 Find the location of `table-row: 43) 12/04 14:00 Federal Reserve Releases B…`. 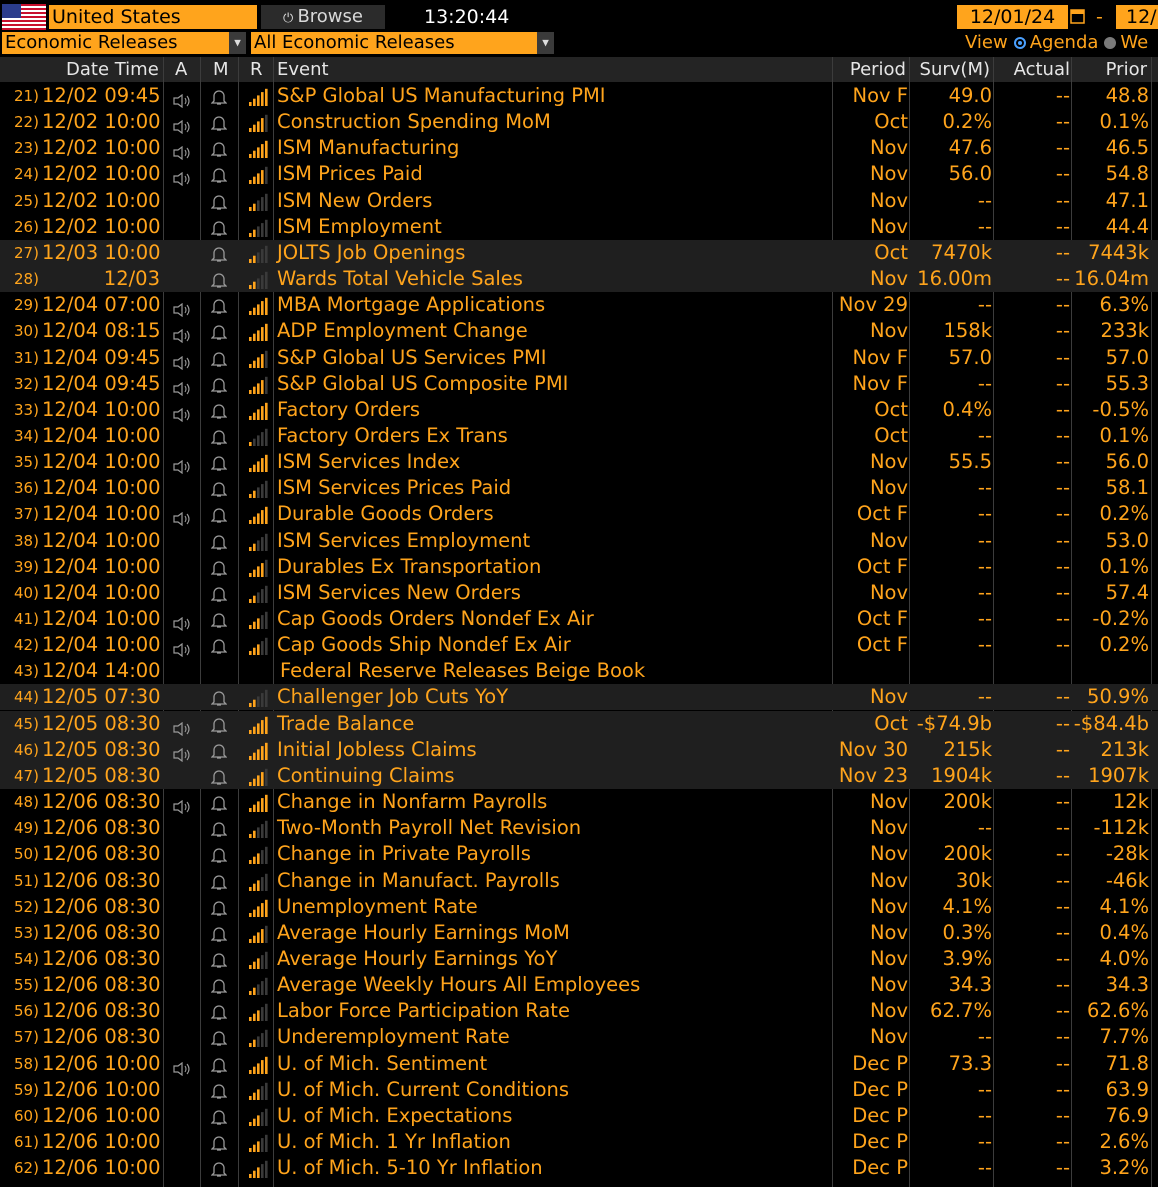

table-row: 43) 12/04 14:00 Federal Reserve Releases B… is located at coordinates (579, 671).